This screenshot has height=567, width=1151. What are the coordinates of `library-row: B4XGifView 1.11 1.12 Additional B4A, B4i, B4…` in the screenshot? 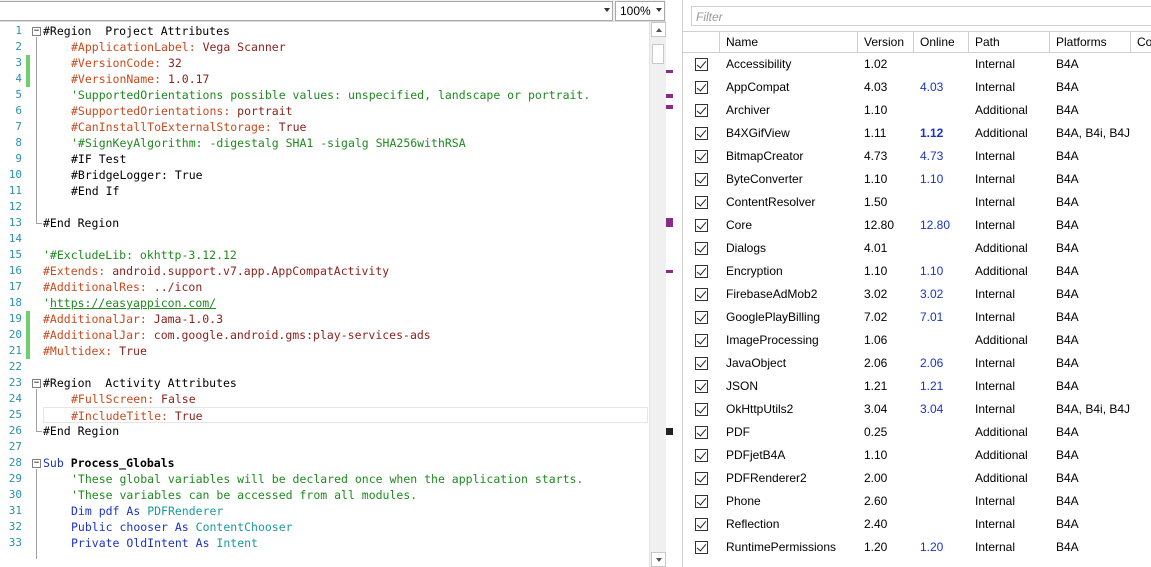 It's located at (917, 133).